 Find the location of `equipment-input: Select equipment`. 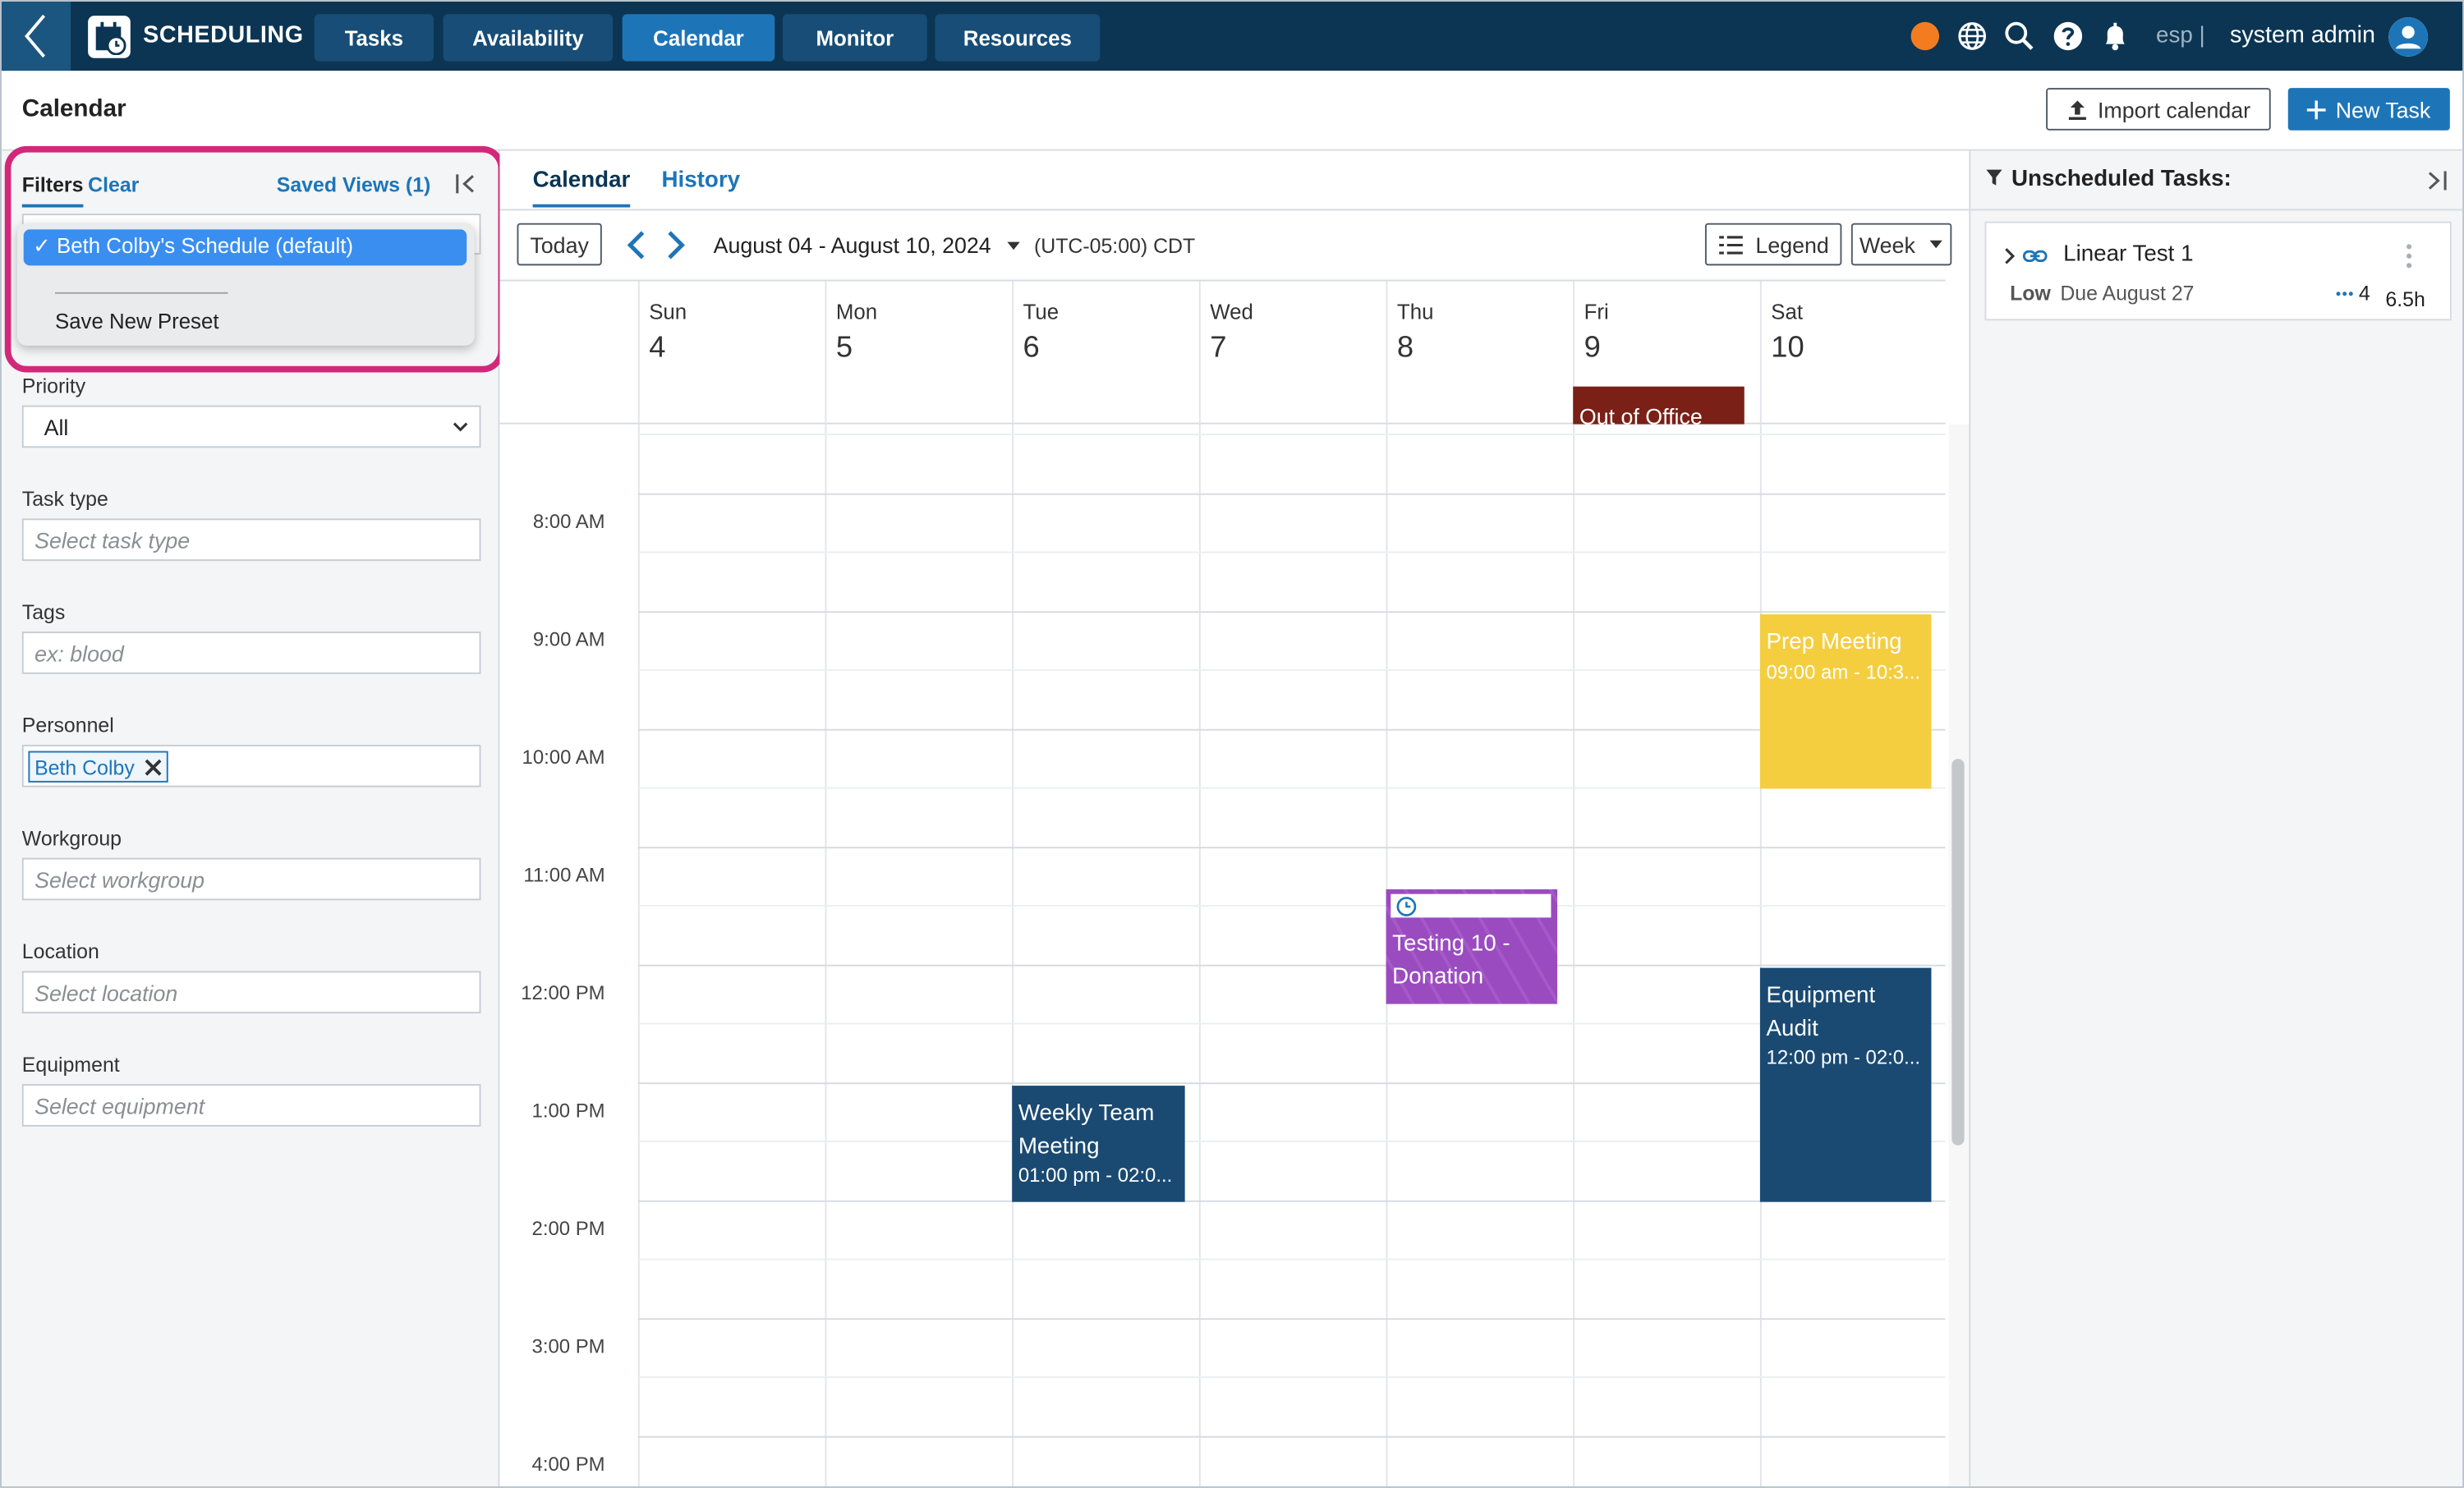

equipment-input: Select equipment is located at coordinates (251, 1105).